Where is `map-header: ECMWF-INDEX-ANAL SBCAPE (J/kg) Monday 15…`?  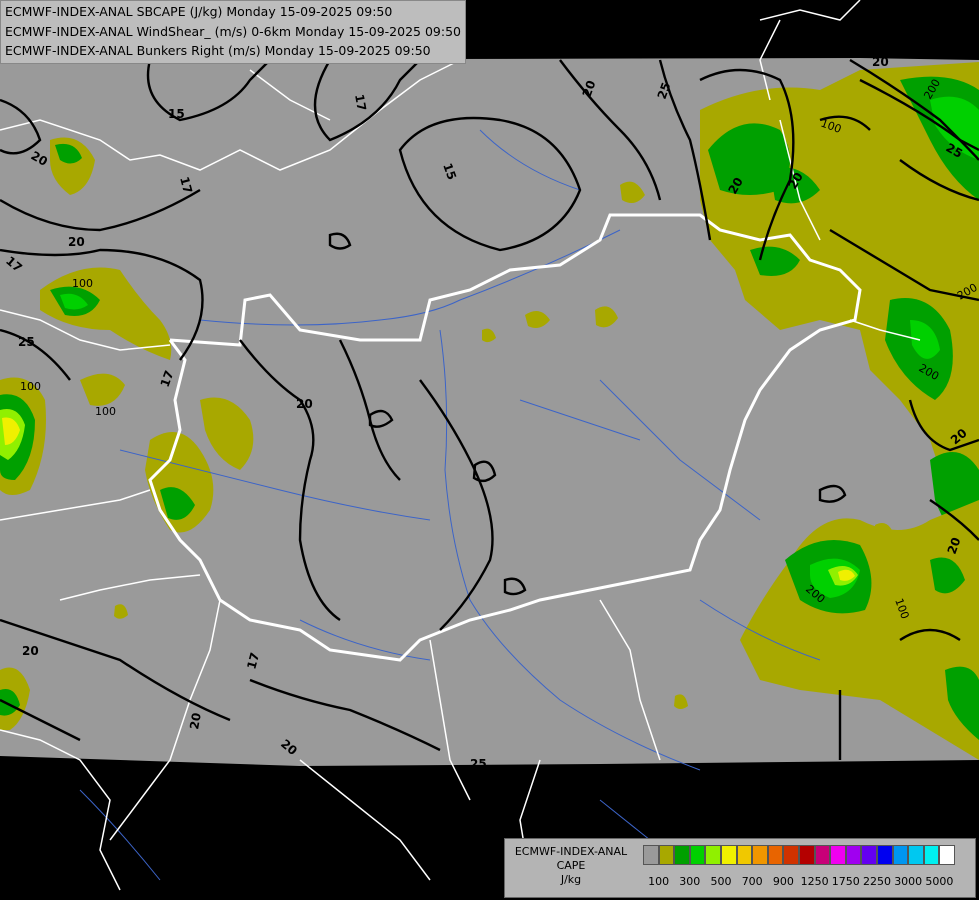
map-header: ECMWF-INDEX-ANAL SBCAPE (J/kg) Monday 15… is located at coordinates (233, 32).